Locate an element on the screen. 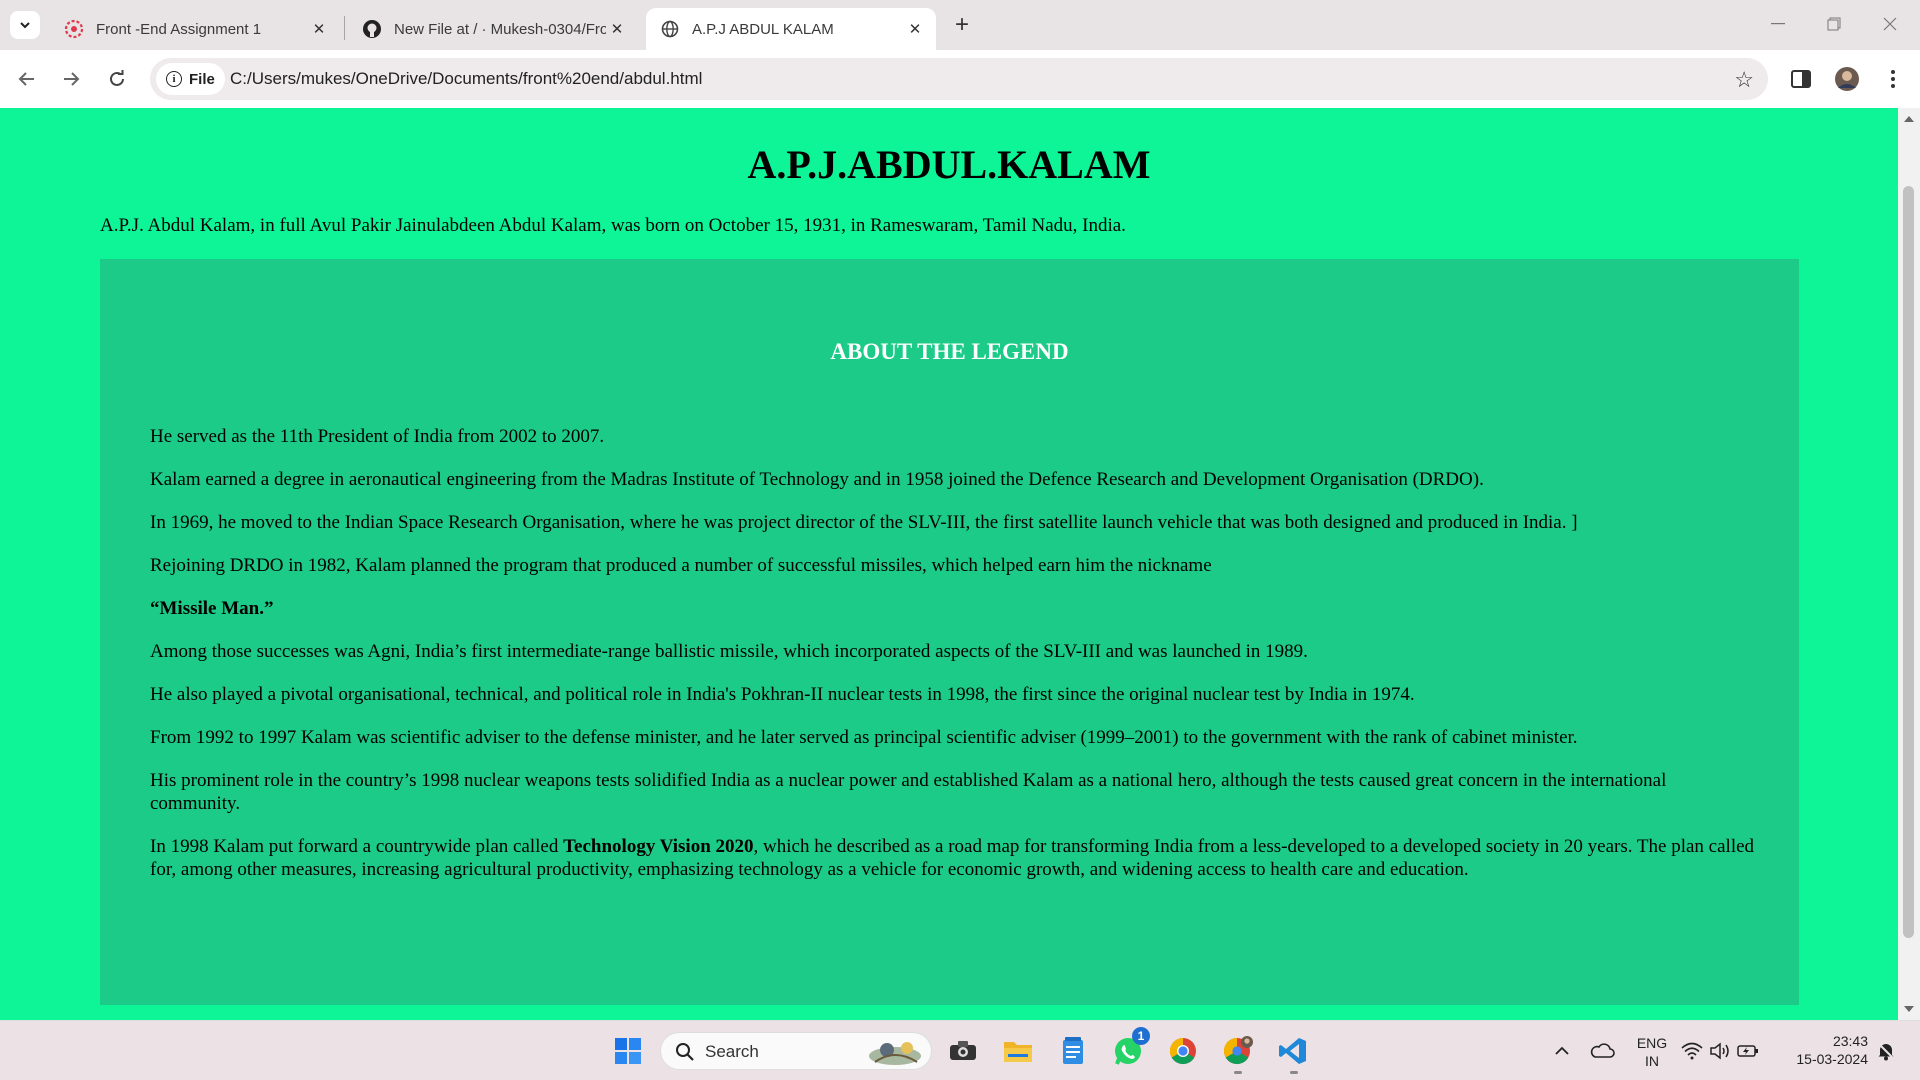 The image size is (1920, 1080). battery-icon is located at coordinates (1748, 1051).